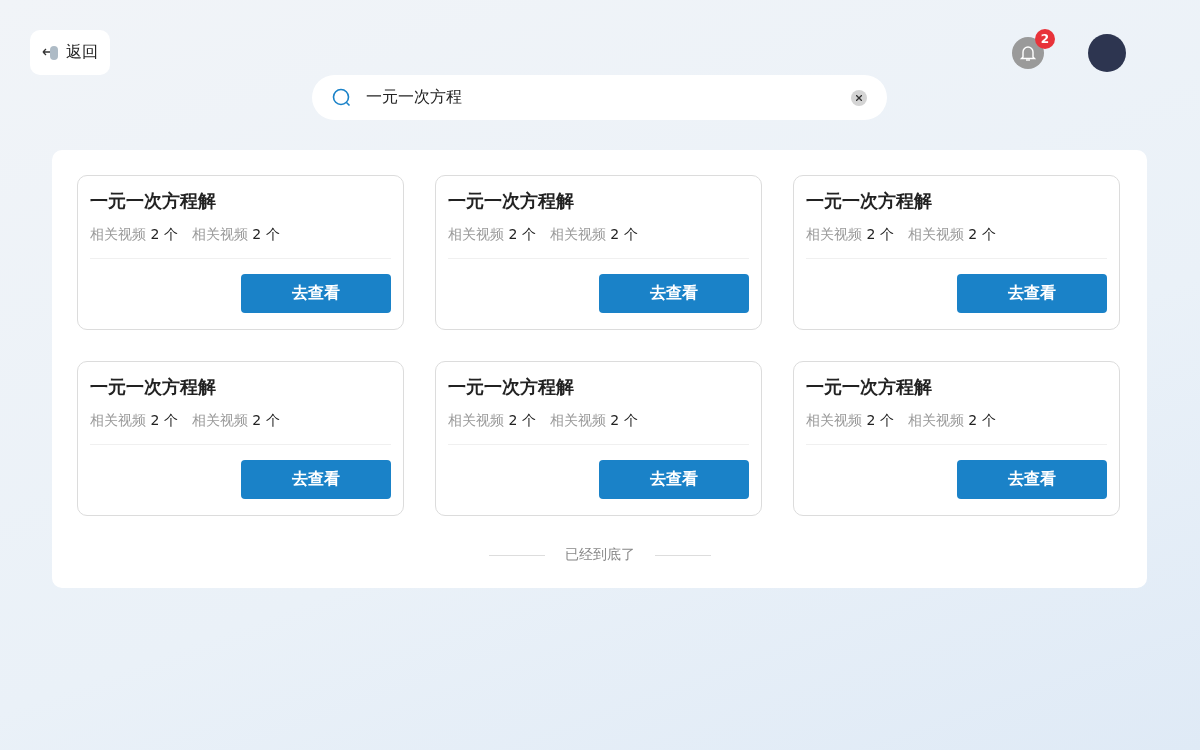 The image size is (1200, 750). Describe the element at coordinates (51, 52) in the screenshot. I see `back-arrow-icon` at that location.